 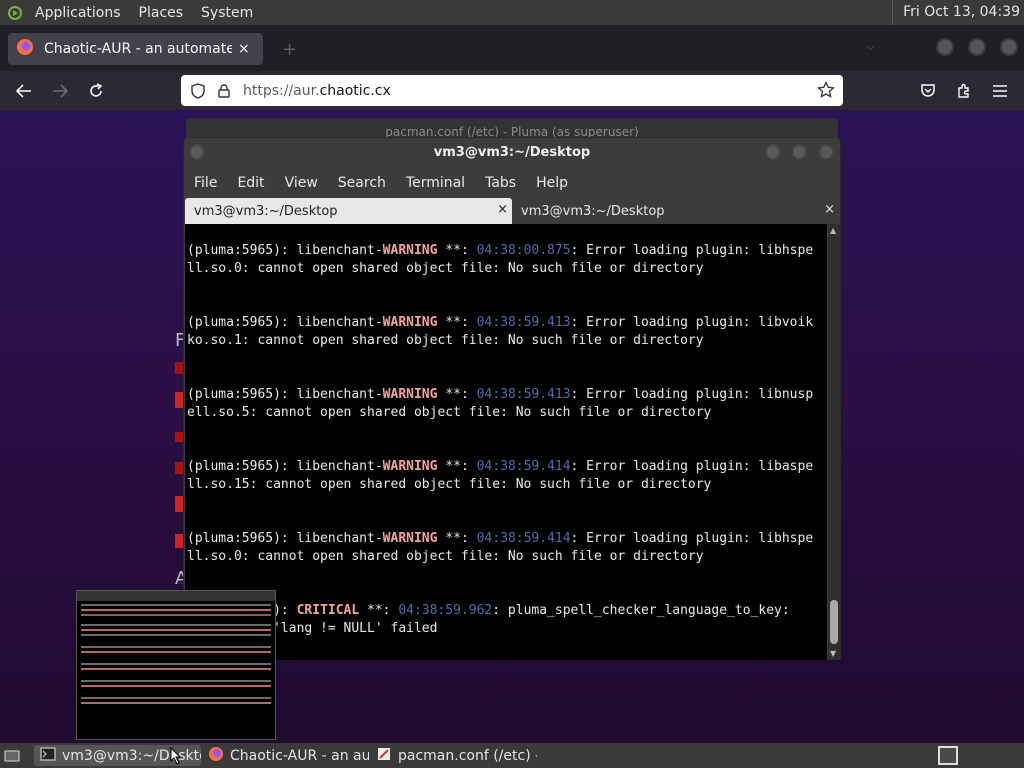 I want to click on hamburger-menu-icon, so click(x=1000, y=90).